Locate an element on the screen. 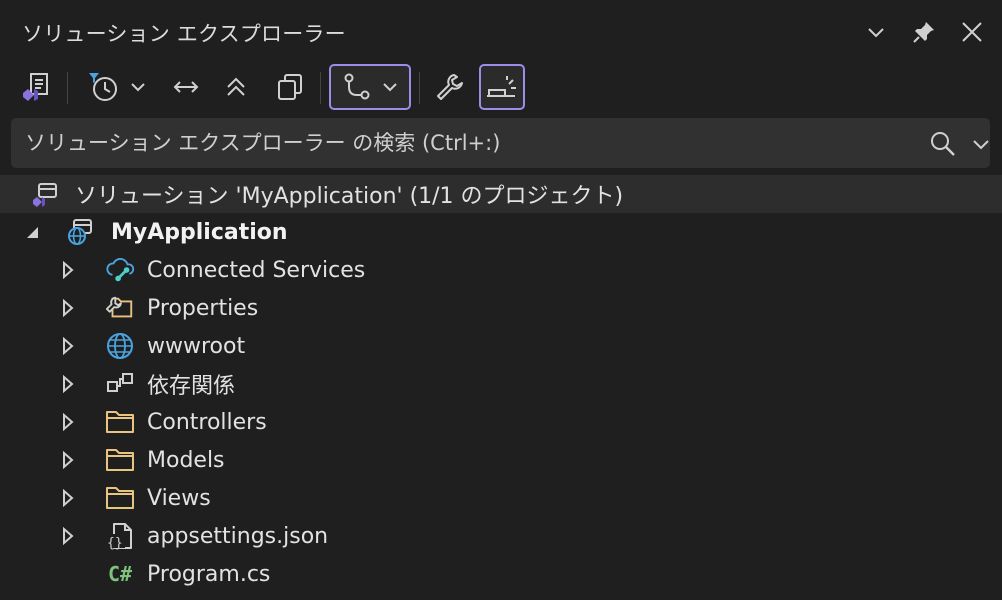 The height and width of the screenshot is (600, 1002). connected-services-icon is located at coordinates (120, 270).